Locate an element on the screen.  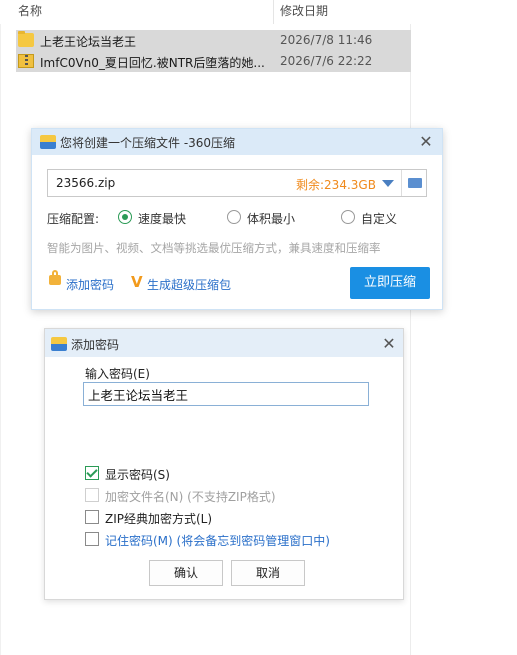
encrypt-filename-checkbox is located at coordinates (92, 495).